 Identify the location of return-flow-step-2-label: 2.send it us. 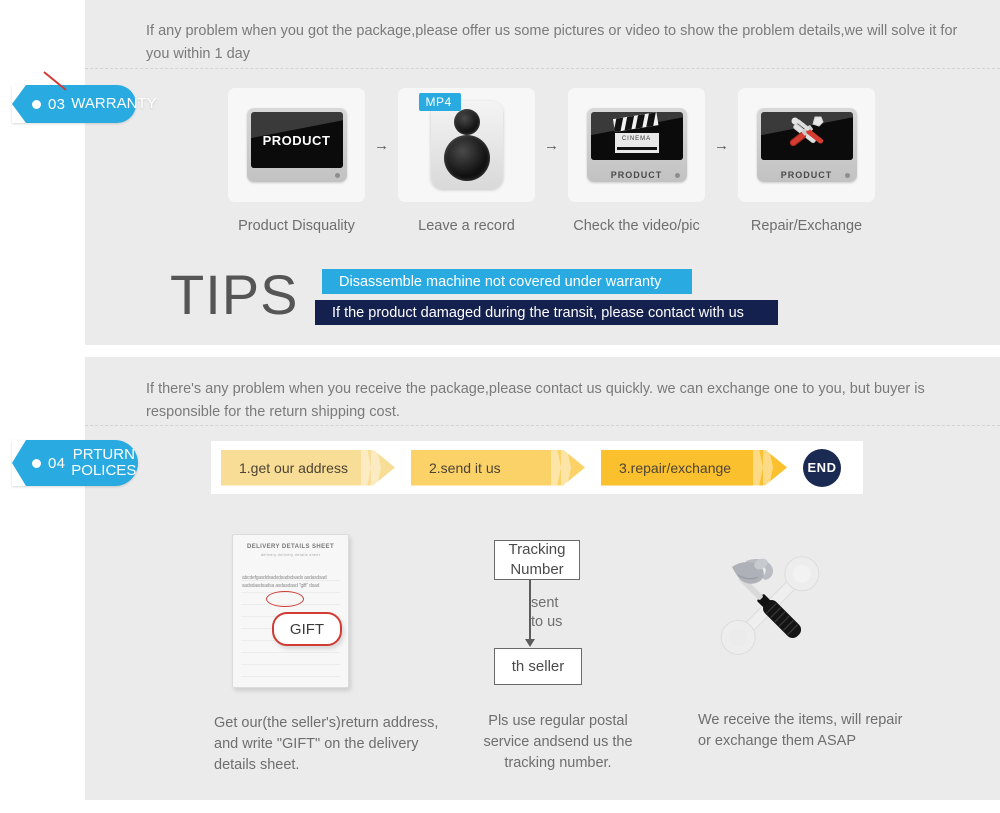
(465, 467).